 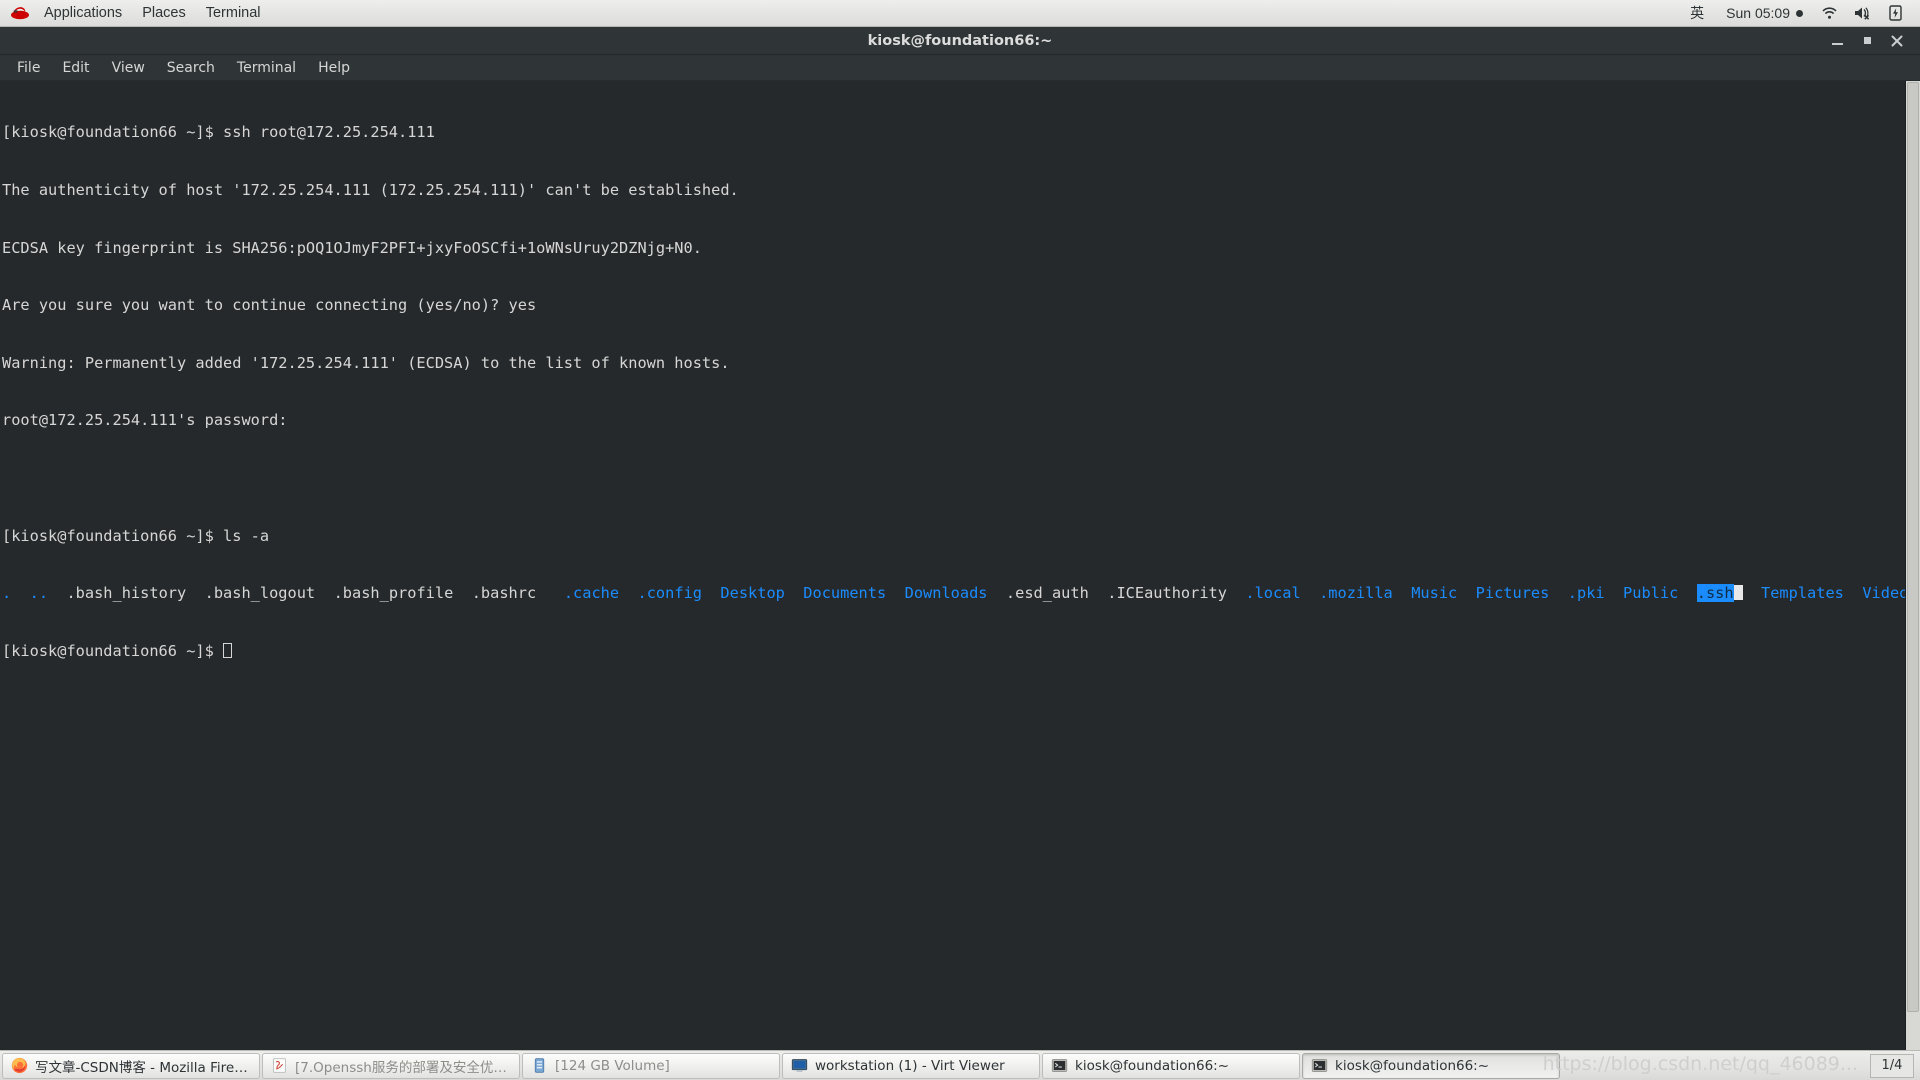 I want to click on close-icon, so click(x=1897, y=40).